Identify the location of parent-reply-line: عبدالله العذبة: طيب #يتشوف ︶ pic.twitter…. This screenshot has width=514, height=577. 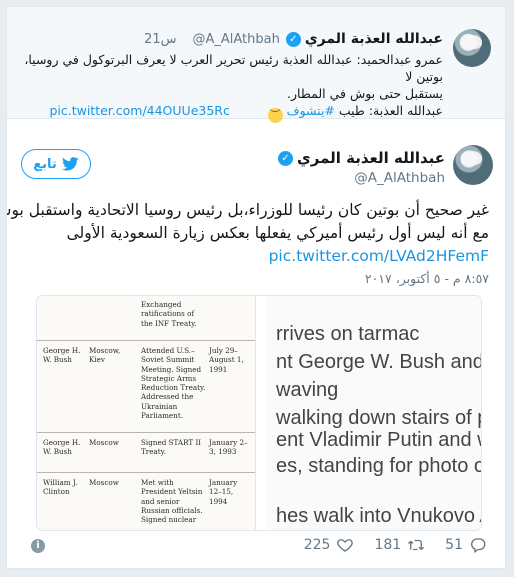
(233, 112).